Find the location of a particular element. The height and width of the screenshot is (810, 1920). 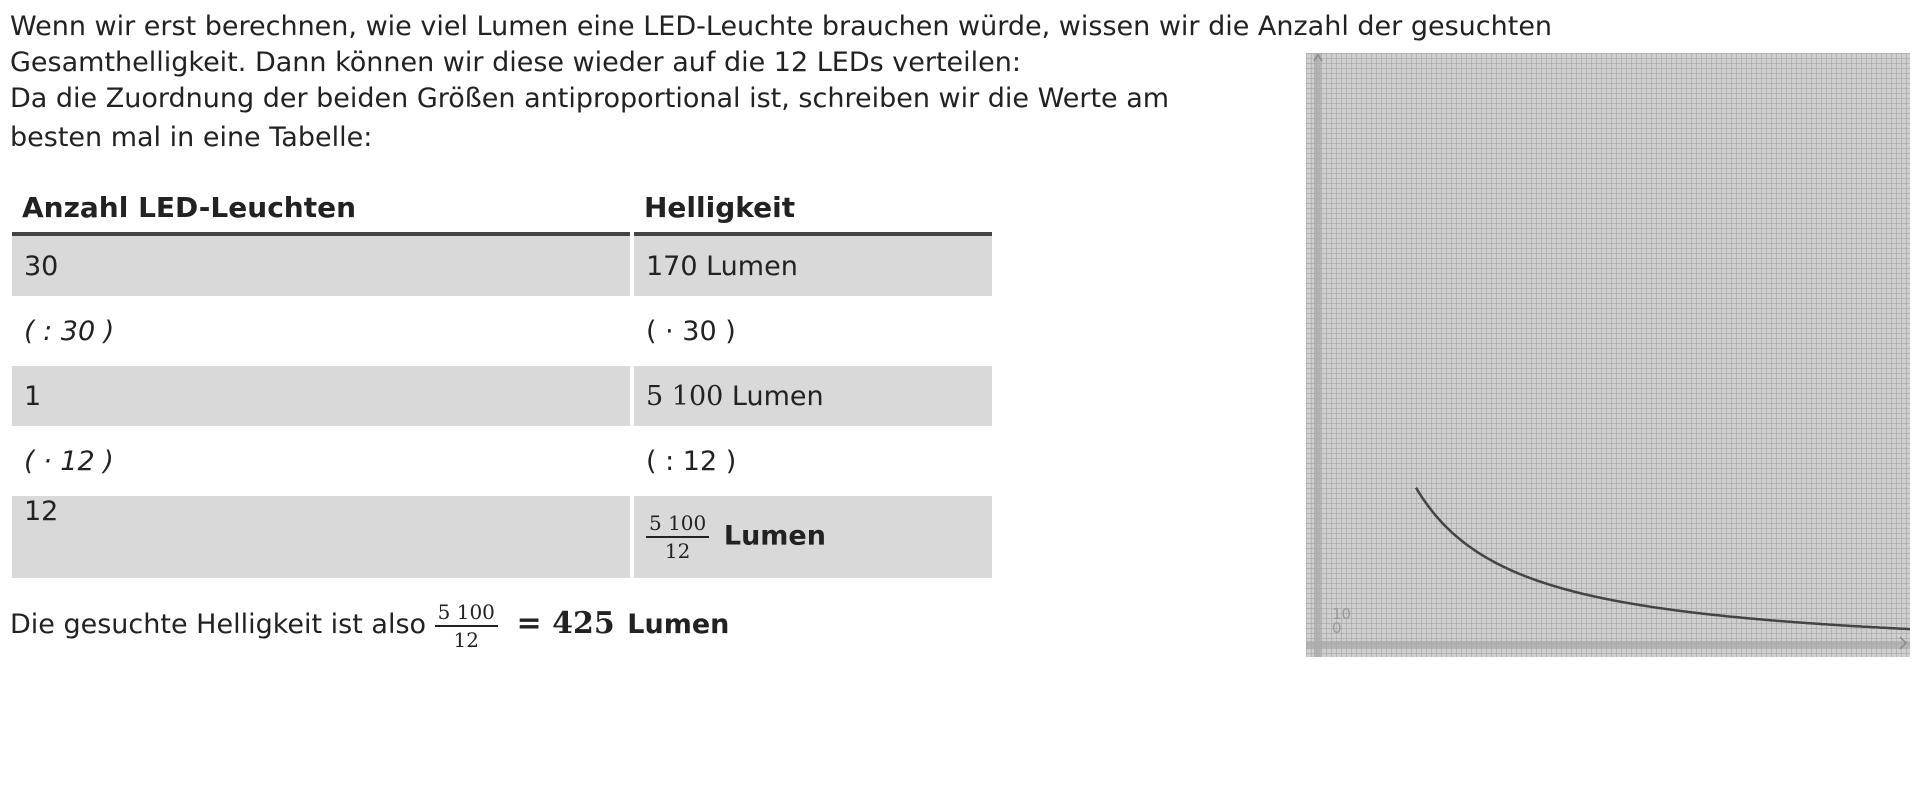

header-led-count: Anzahl LED-Leuchten is located at coordinates (321, 208).